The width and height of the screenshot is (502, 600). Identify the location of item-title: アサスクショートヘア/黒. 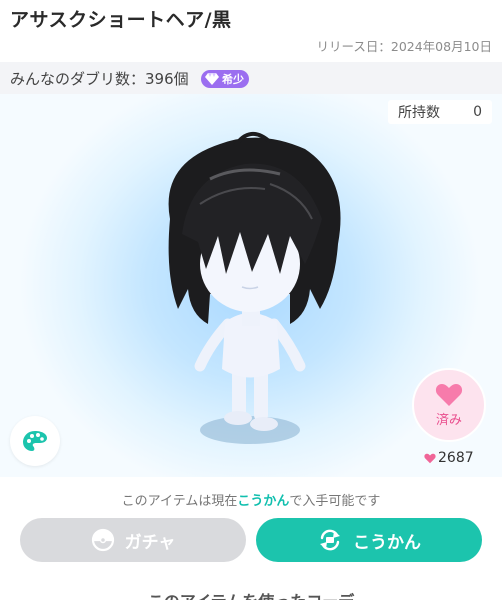
(121, 20).